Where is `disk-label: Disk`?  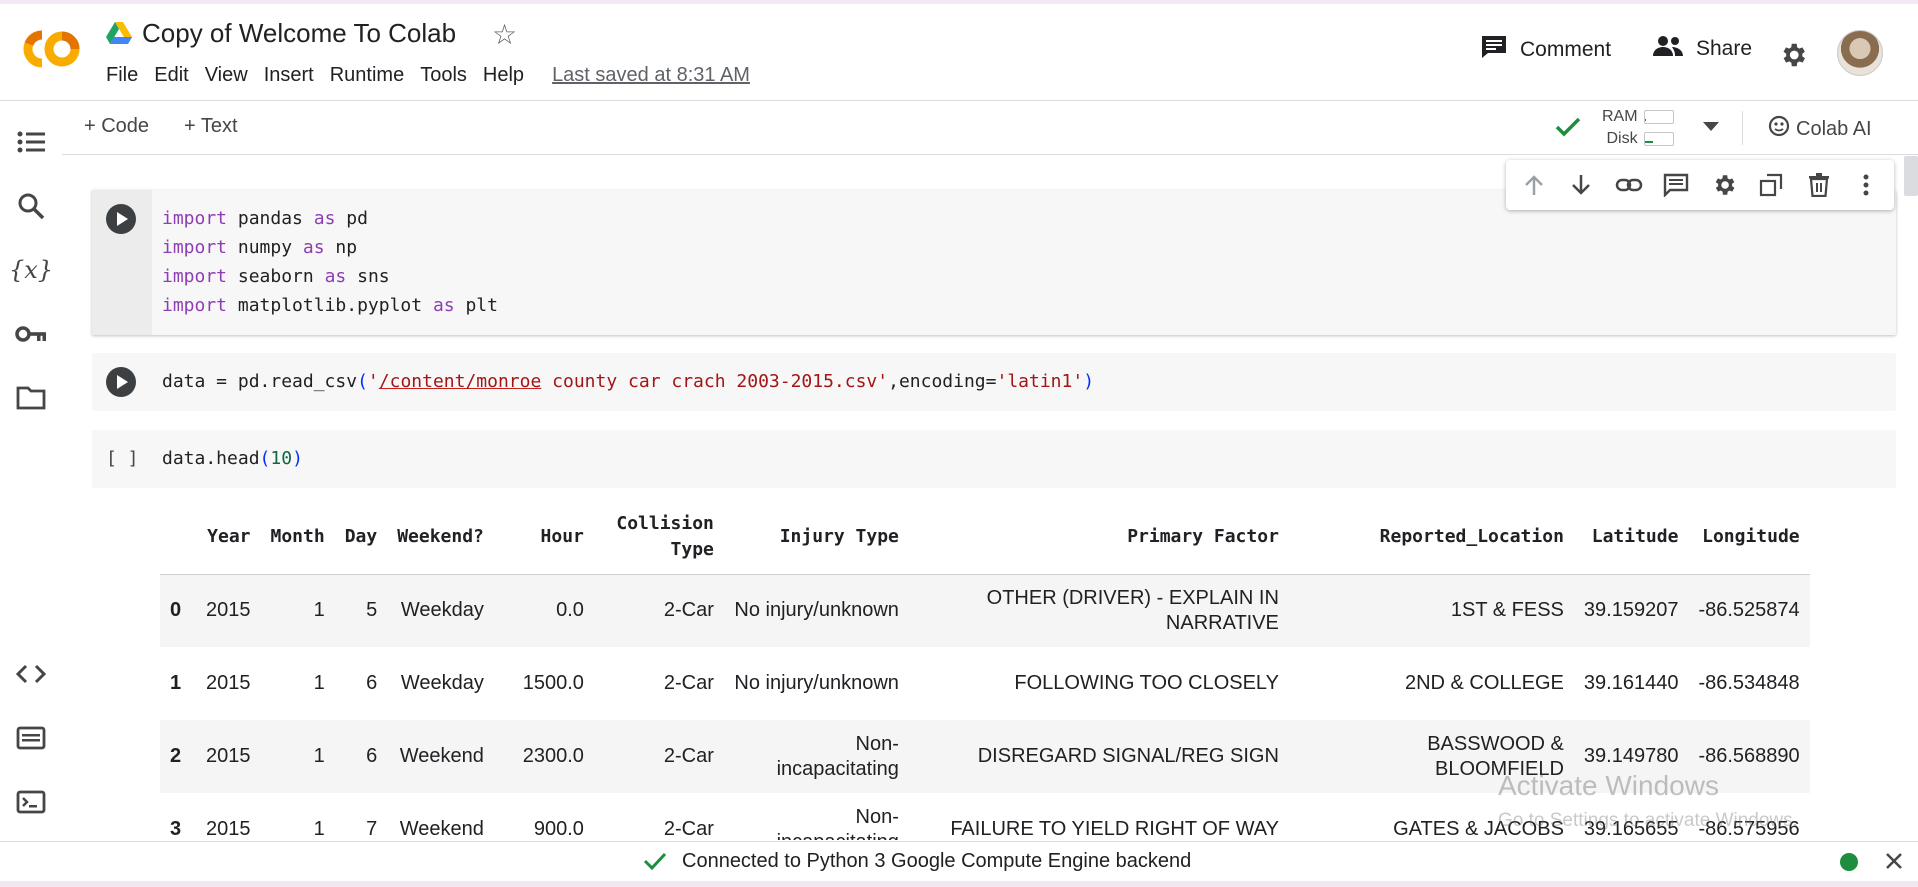 disk-label: Disk is located at coordinates (1622, 138).